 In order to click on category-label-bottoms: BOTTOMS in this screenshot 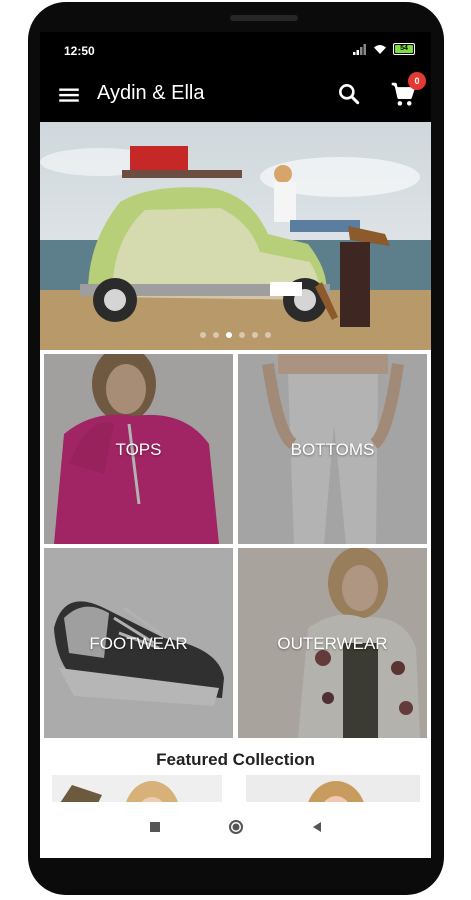, I will do `click(332, 449)`.